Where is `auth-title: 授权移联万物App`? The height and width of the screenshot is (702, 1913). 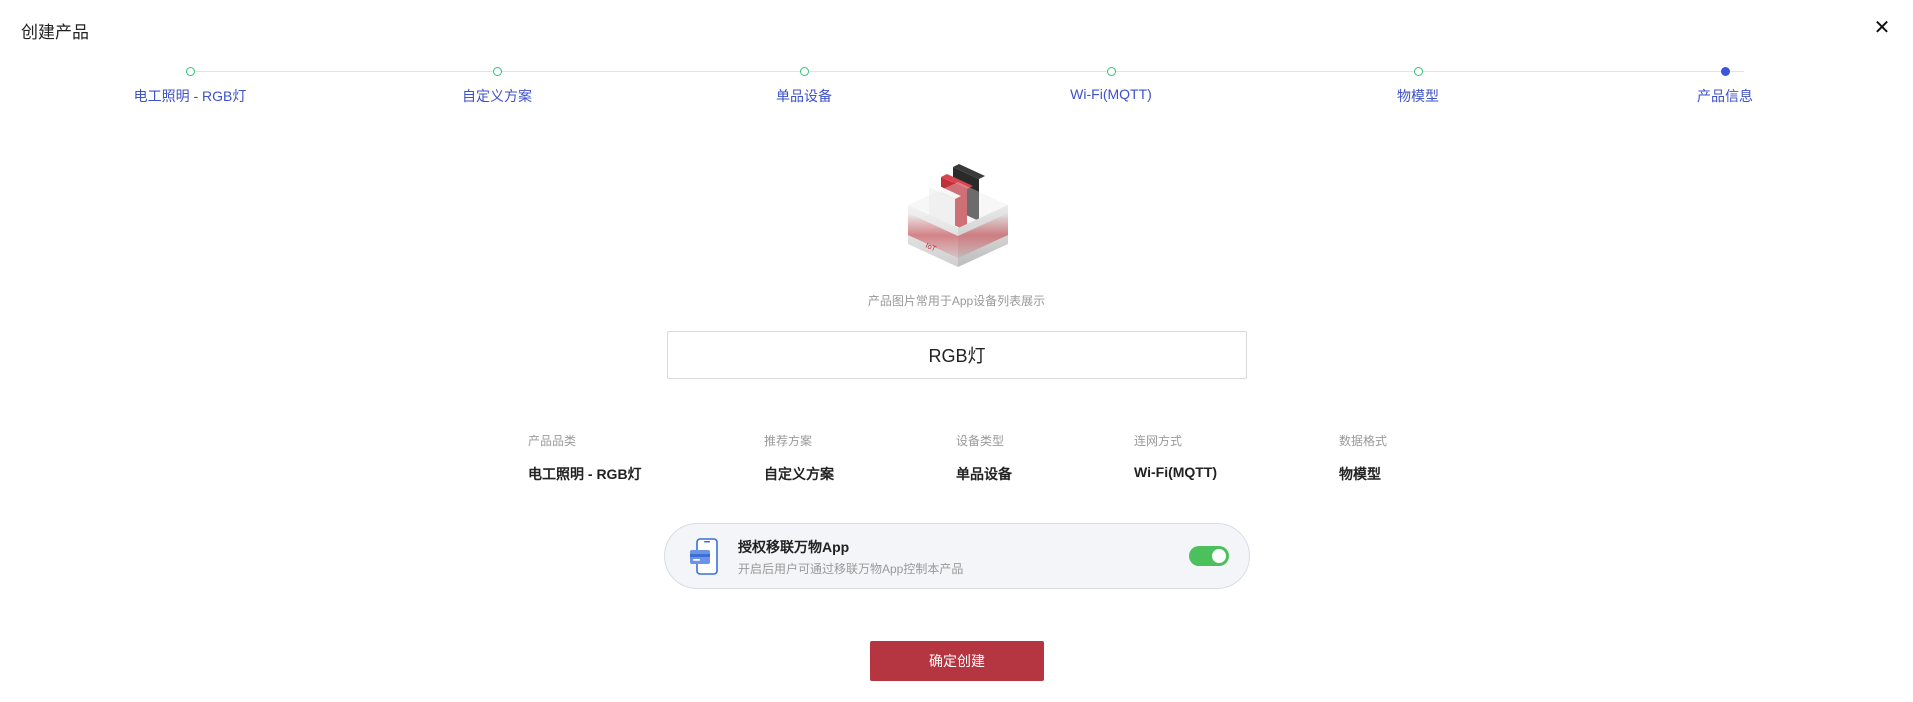 auth-title: 授权移联万物App is located at coordinates (794, 547).